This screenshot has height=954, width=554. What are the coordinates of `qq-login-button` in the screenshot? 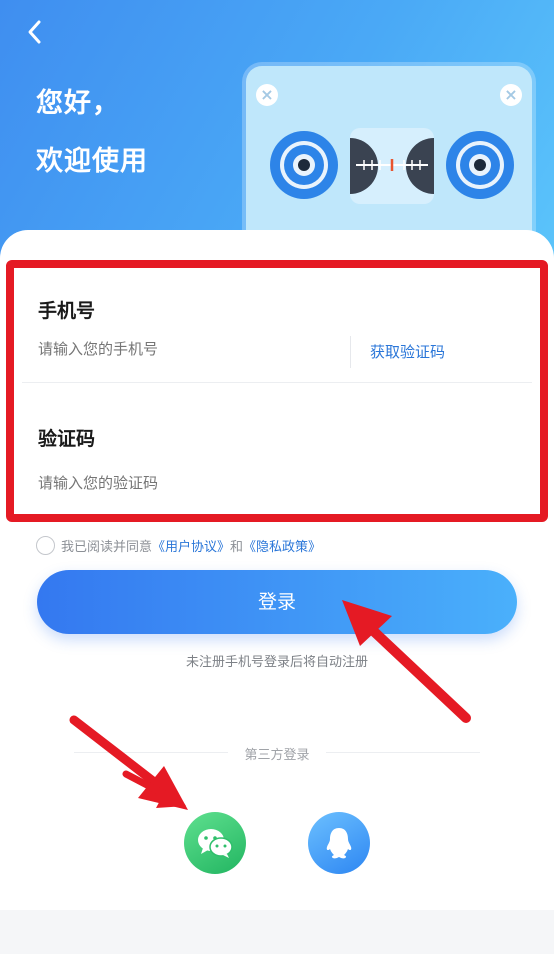 It's located at (339, 843).